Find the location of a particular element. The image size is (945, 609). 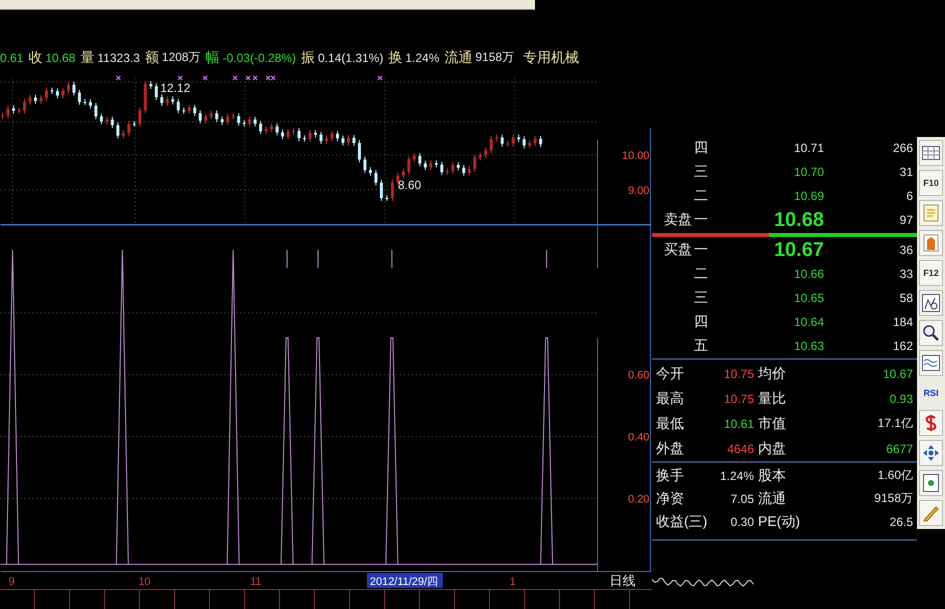

stat-label: 换手 is located at coordinates (670, 475).